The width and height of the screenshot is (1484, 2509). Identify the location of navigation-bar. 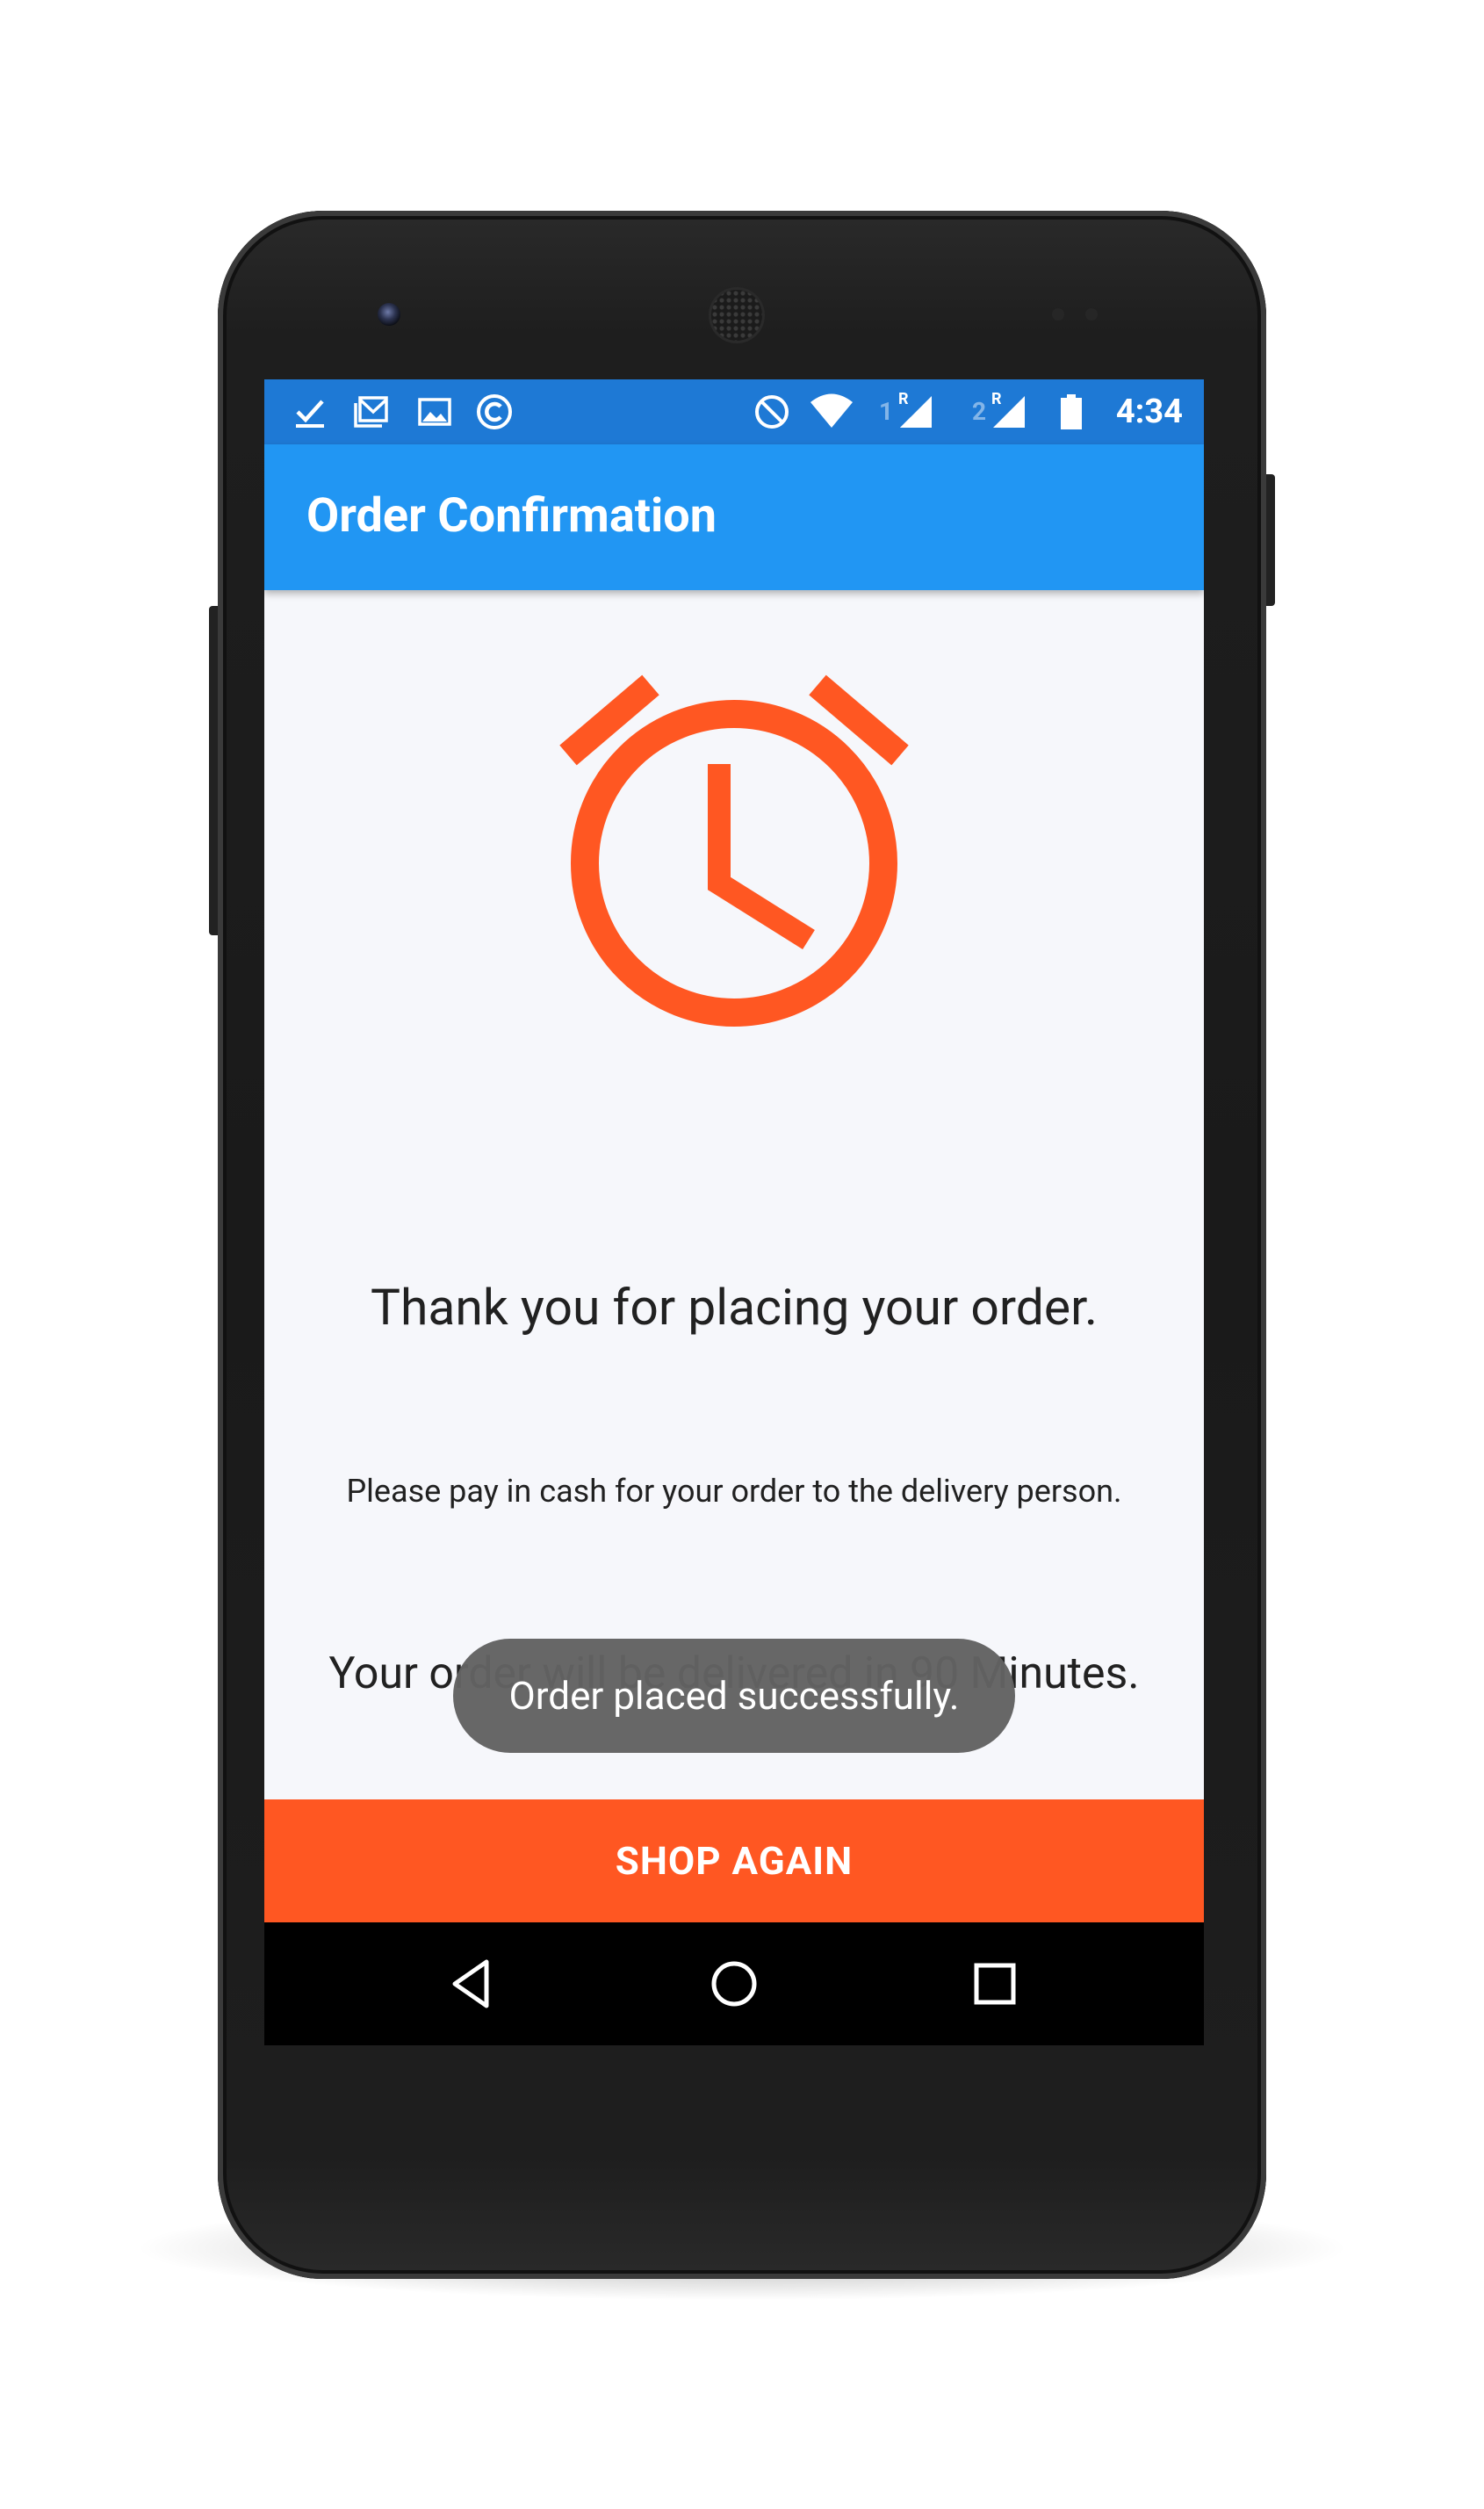
(734, 1983).